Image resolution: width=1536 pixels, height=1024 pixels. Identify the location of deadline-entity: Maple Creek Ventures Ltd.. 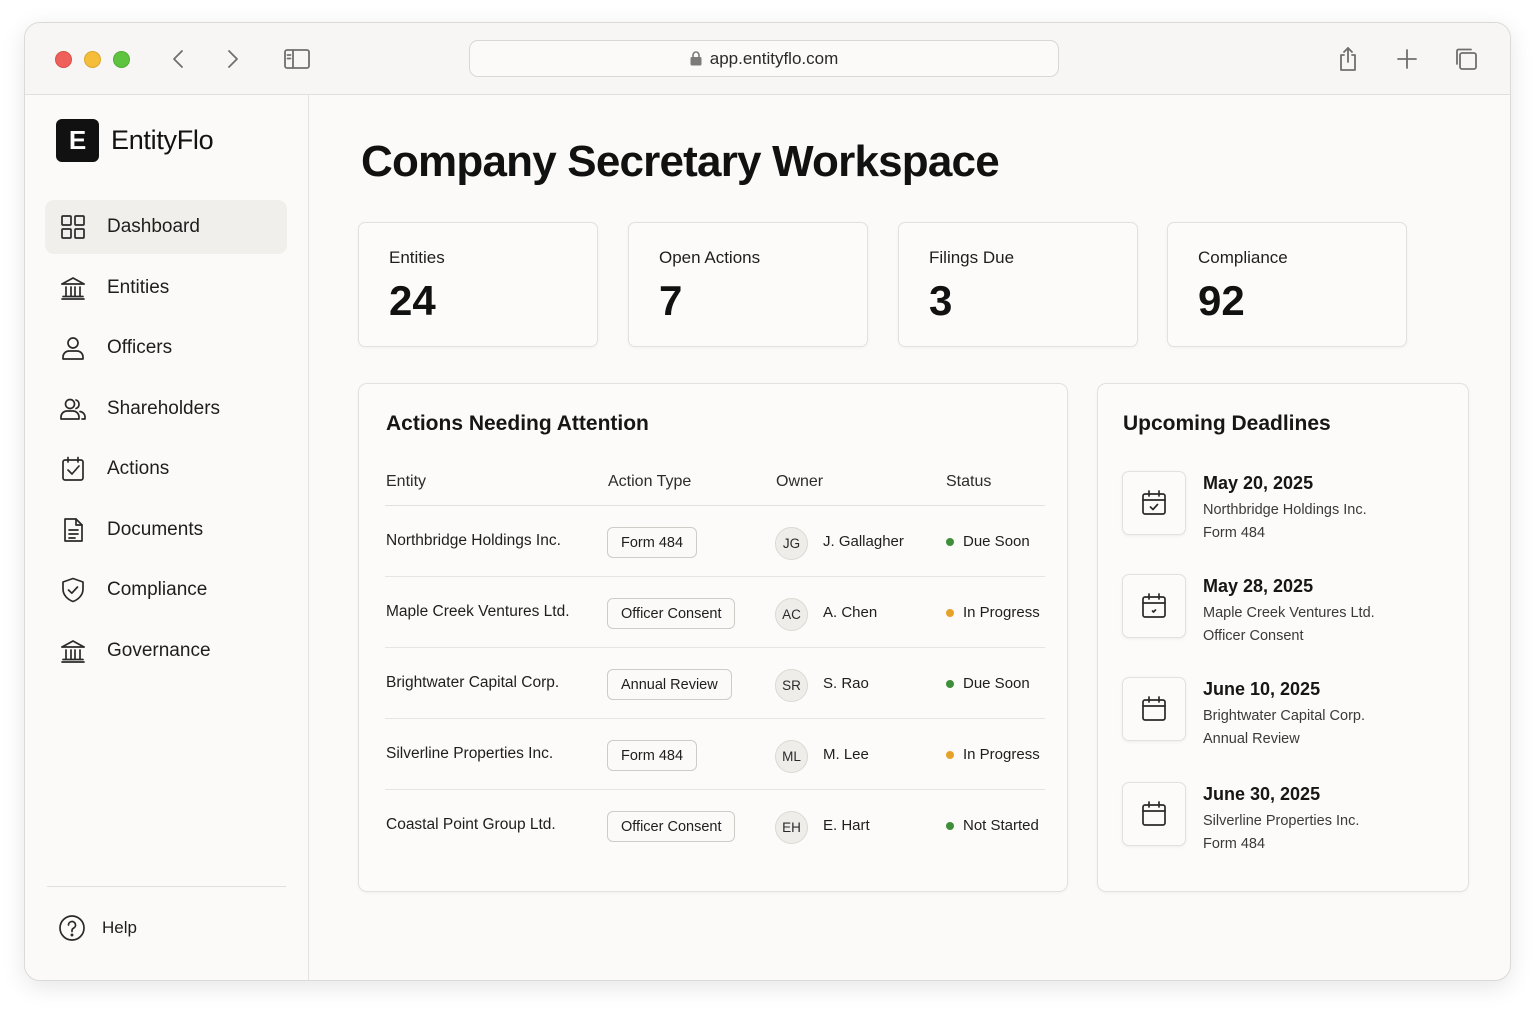
(1289, 613).